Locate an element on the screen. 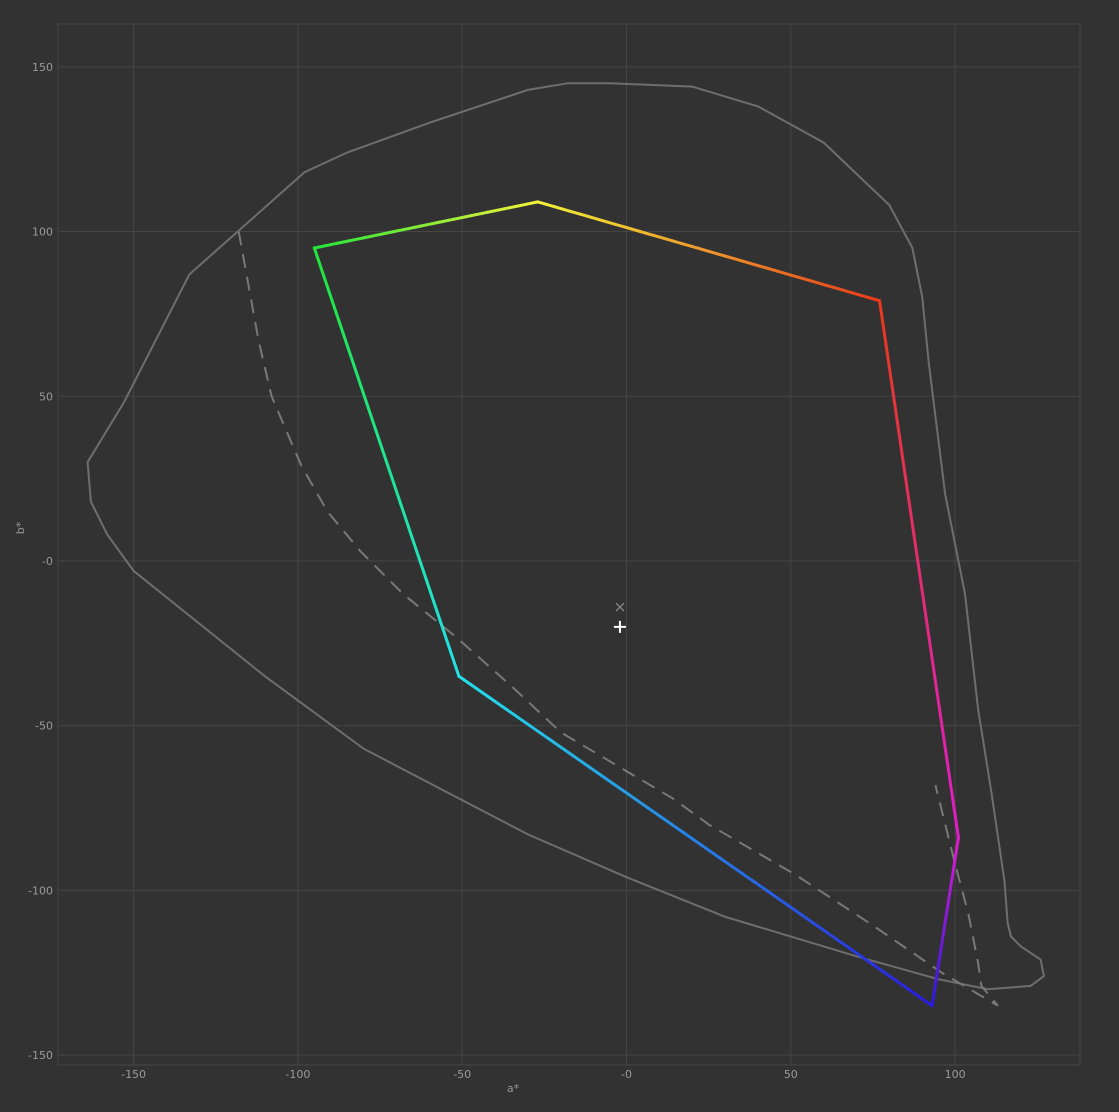  y-axis-label: b* is located at coordinates (20, 527).